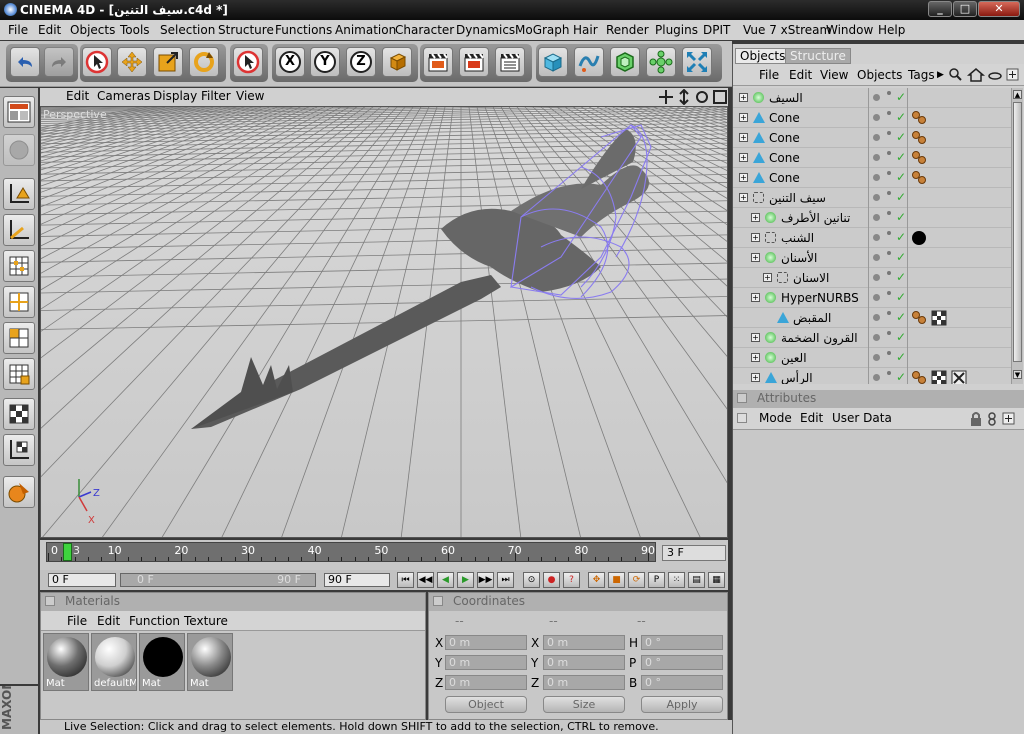 The image size is (1024, 734). What do you see at coordinates (818, 56) in the screenshot?
I see `tab-structure: Structure` at bounding box center [818, 56].